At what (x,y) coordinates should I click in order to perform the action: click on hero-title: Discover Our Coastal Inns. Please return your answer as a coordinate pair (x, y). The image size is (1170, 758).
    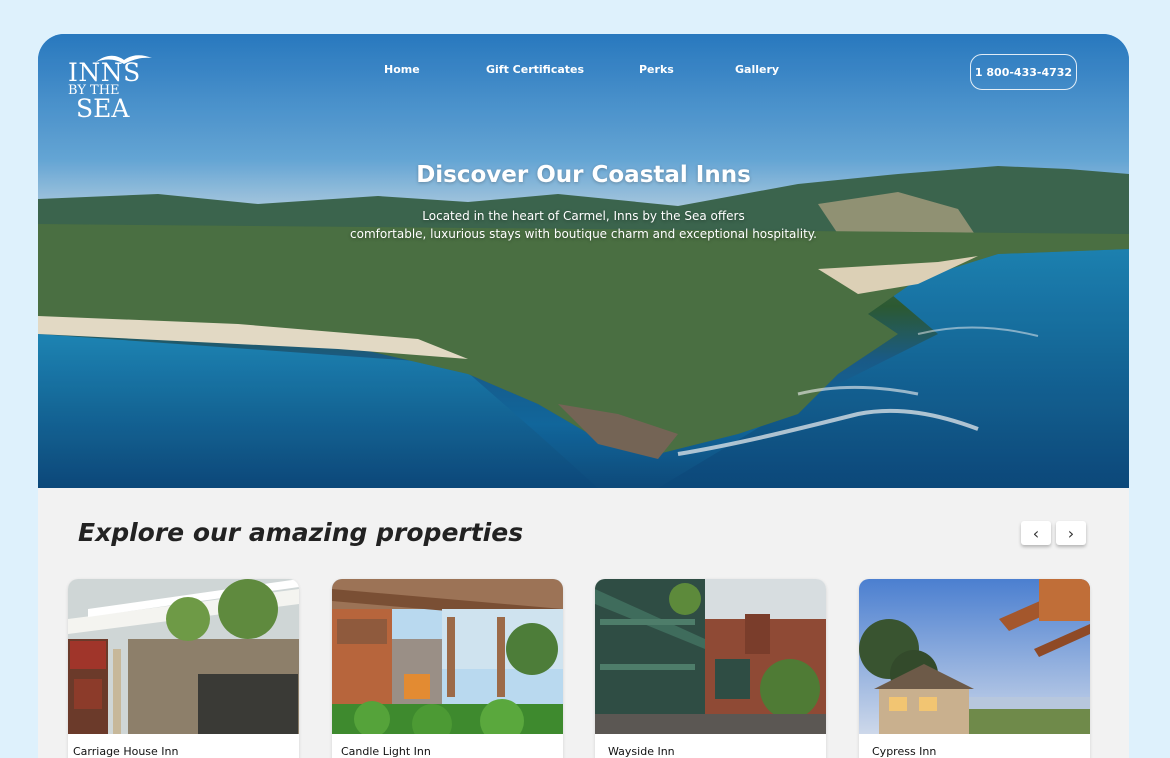
    Looking at the image, I should click on (583, 175).